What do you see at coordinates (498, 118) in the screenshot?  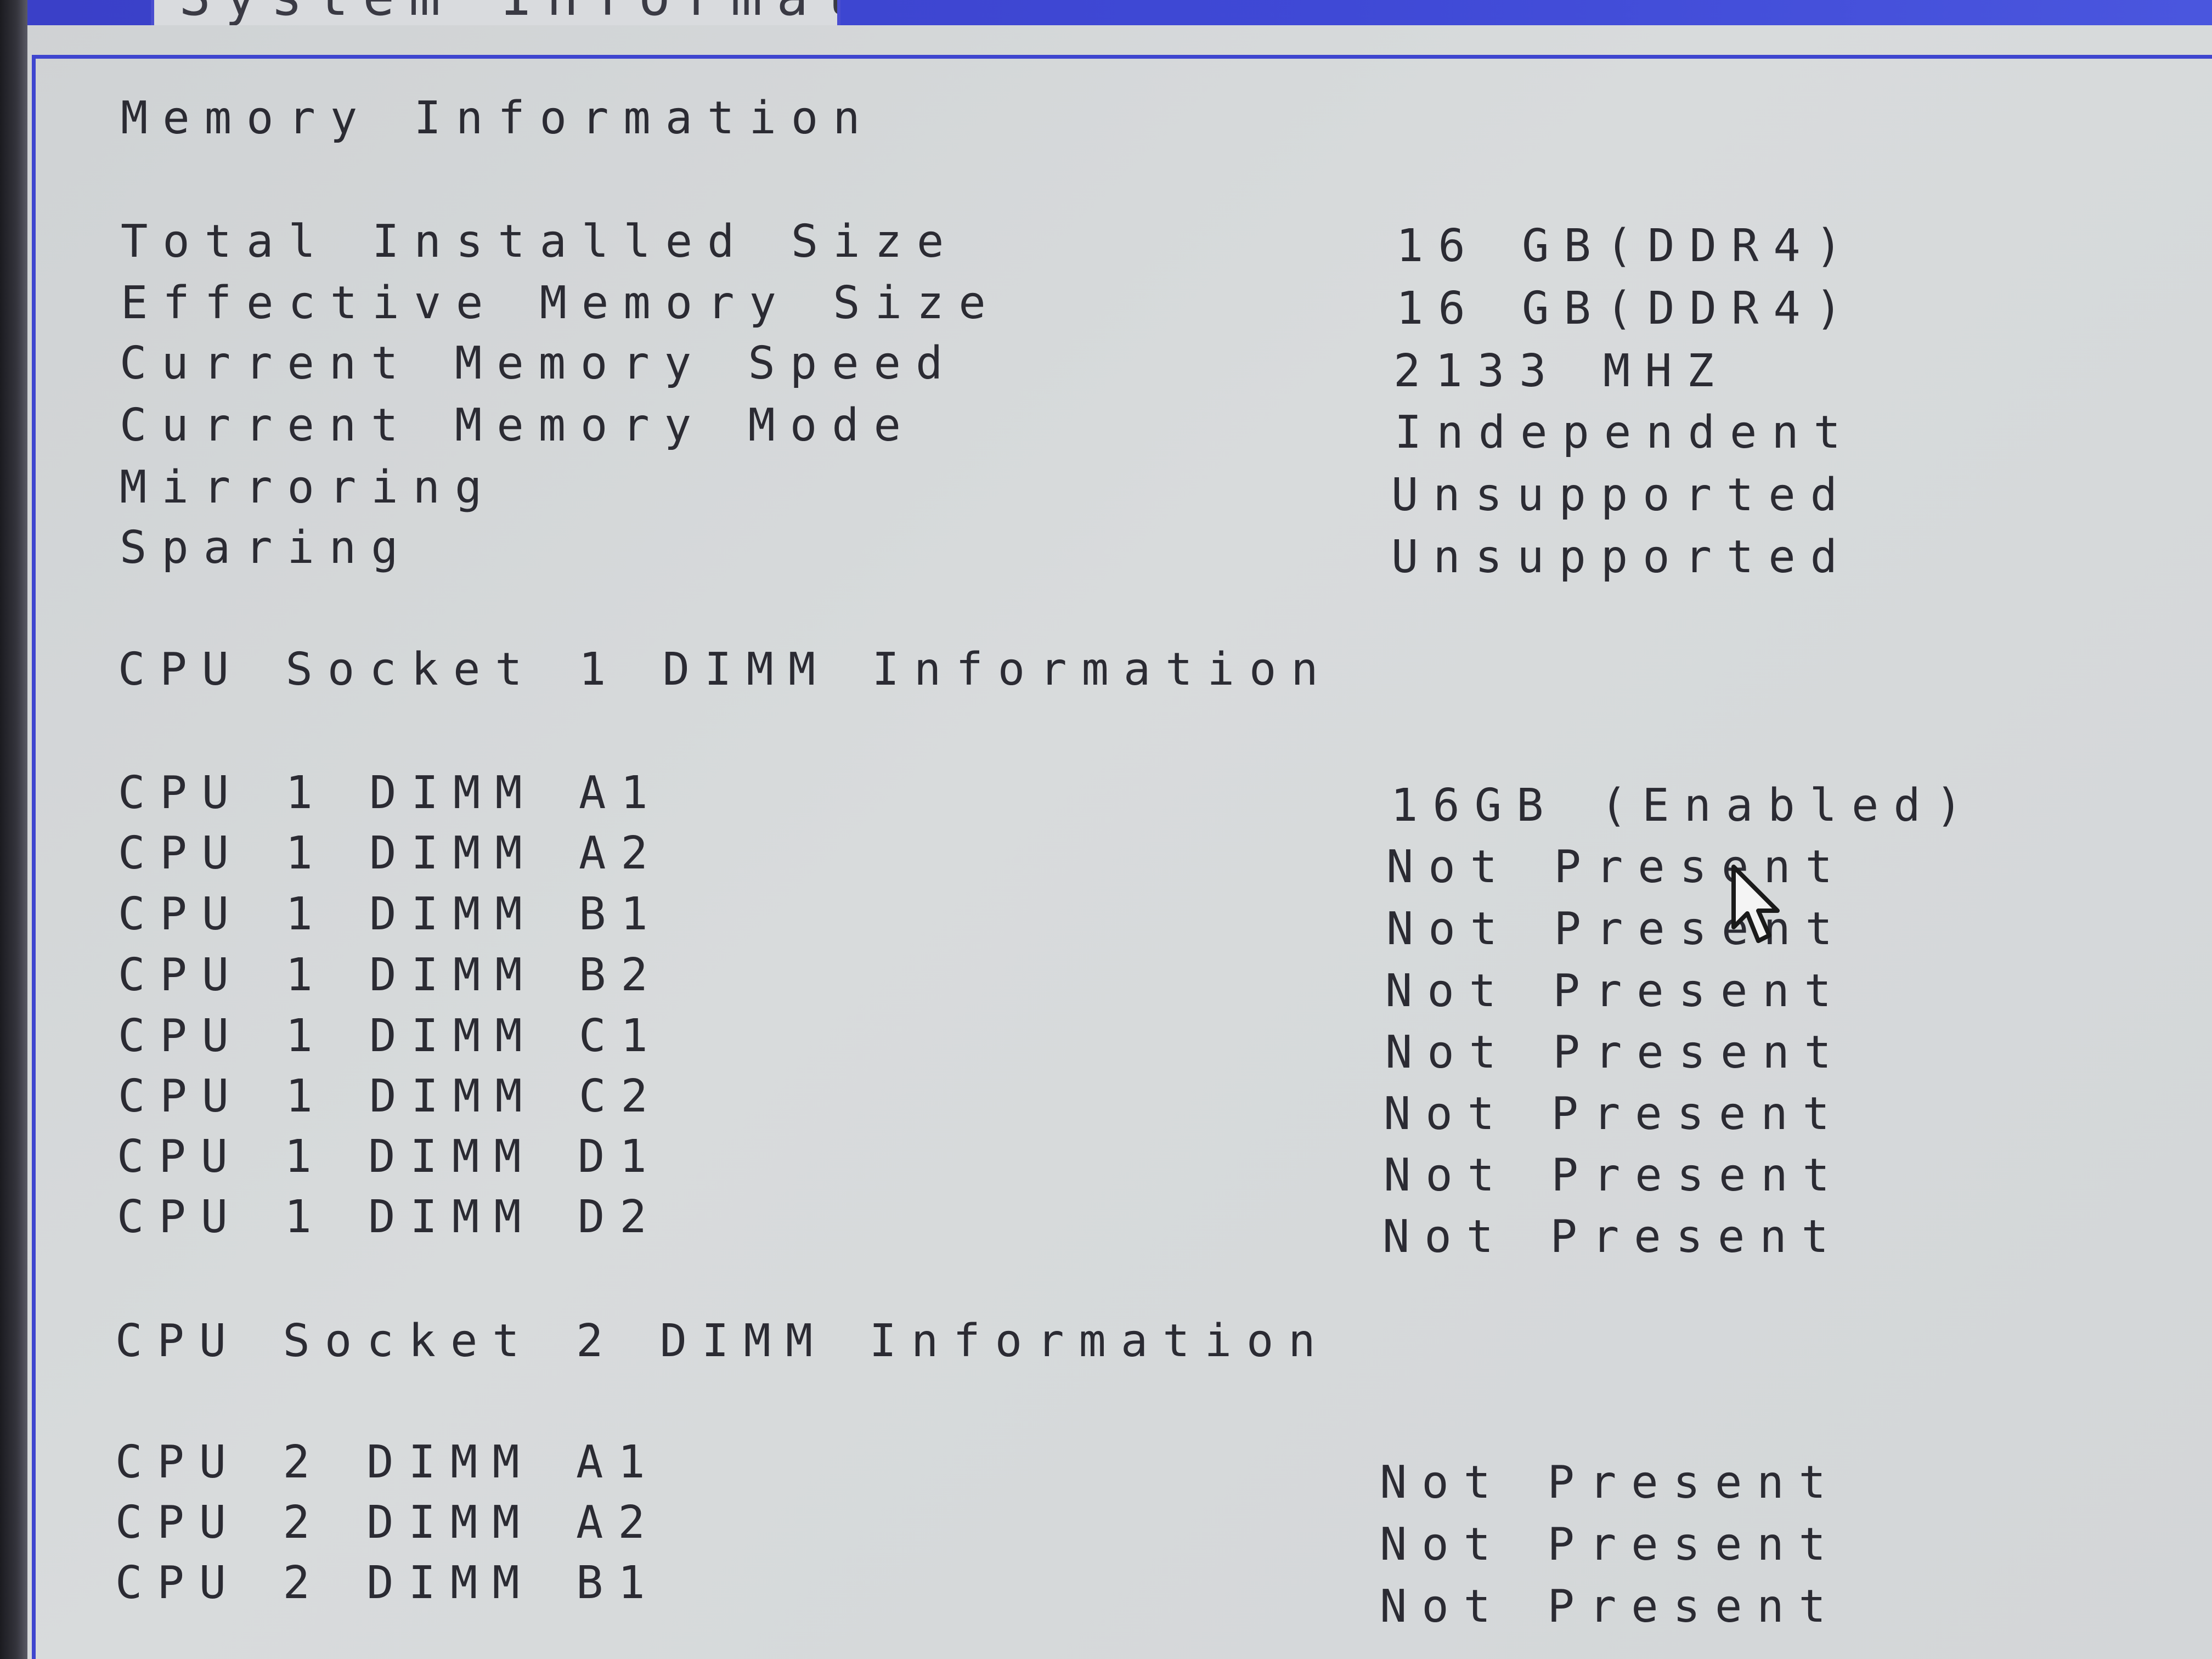 I see `memory-info-heading: Memory Information` at bounding box center [498, 118].